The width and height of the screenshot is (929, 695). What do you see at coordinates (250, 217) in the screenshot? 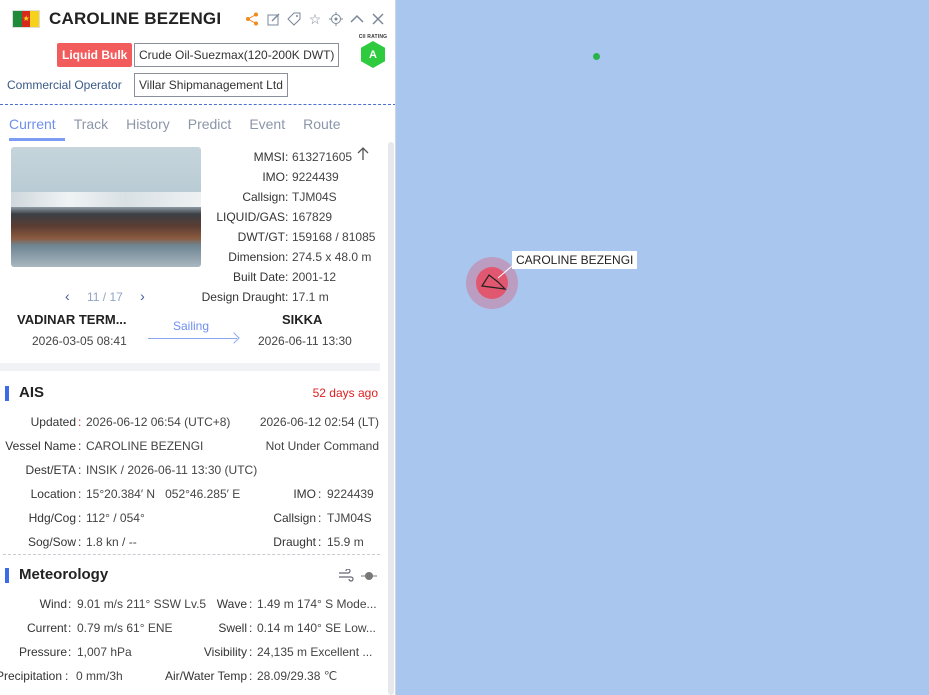
I see `liquid-gas-label: LIQUID/GAS` at bounding box center [250, 217].